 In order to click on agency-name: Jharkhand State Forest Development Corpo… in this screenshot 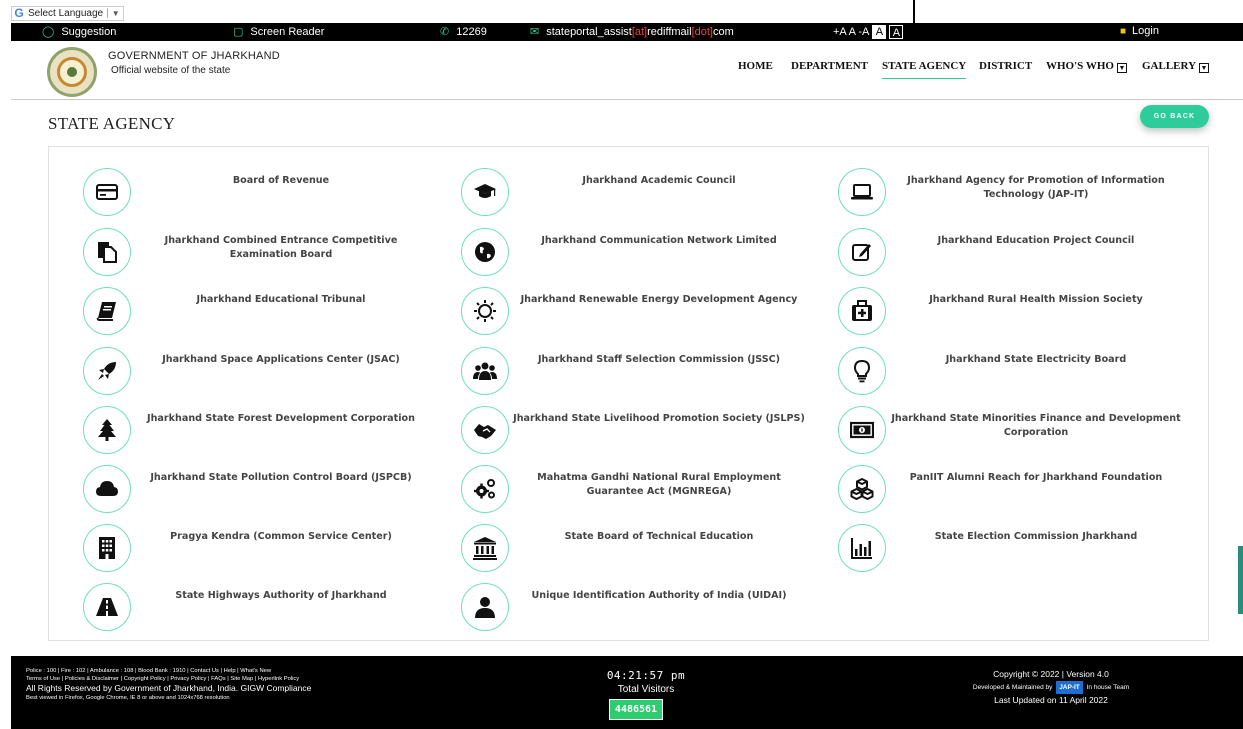, I will do `click(281, 418)`.